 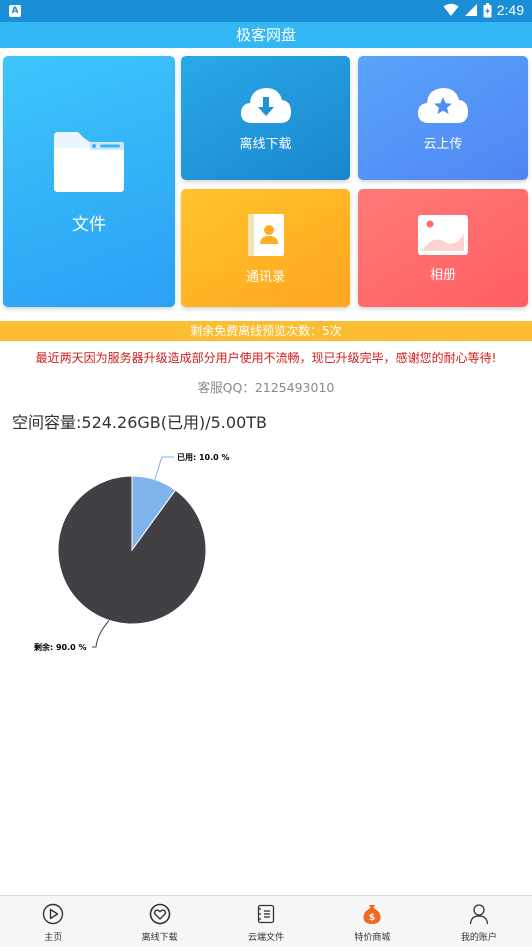 I want to click on nav-cloud-files-label: 云端文件, so click(x=266, y=938).